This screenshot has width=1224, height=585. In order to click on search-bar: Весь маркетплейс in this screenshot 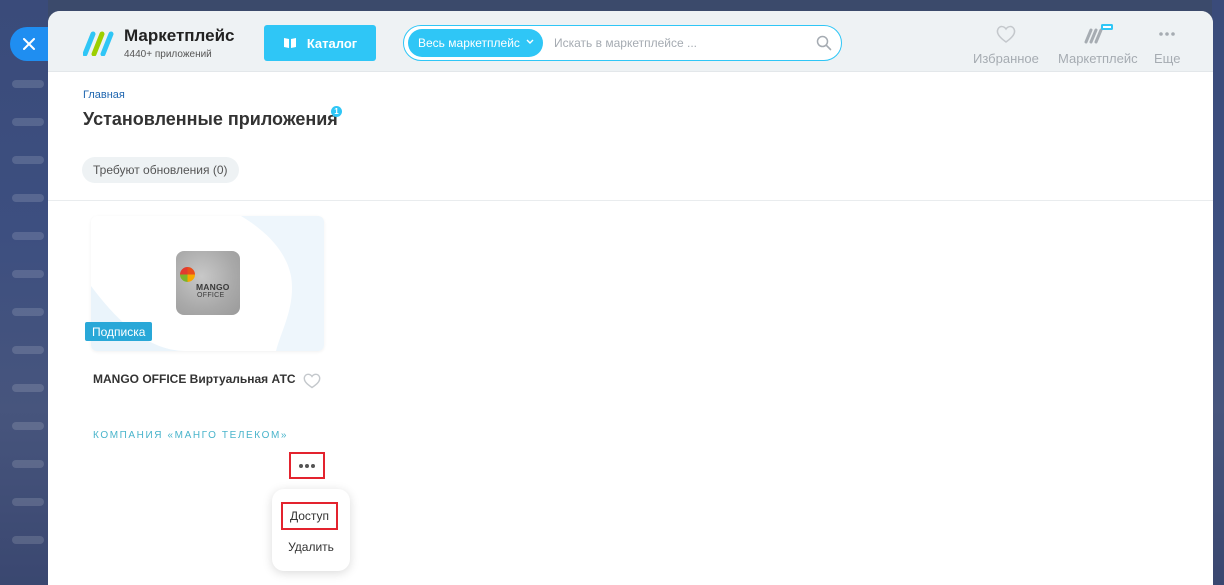, I will do `click(622, 43)`.